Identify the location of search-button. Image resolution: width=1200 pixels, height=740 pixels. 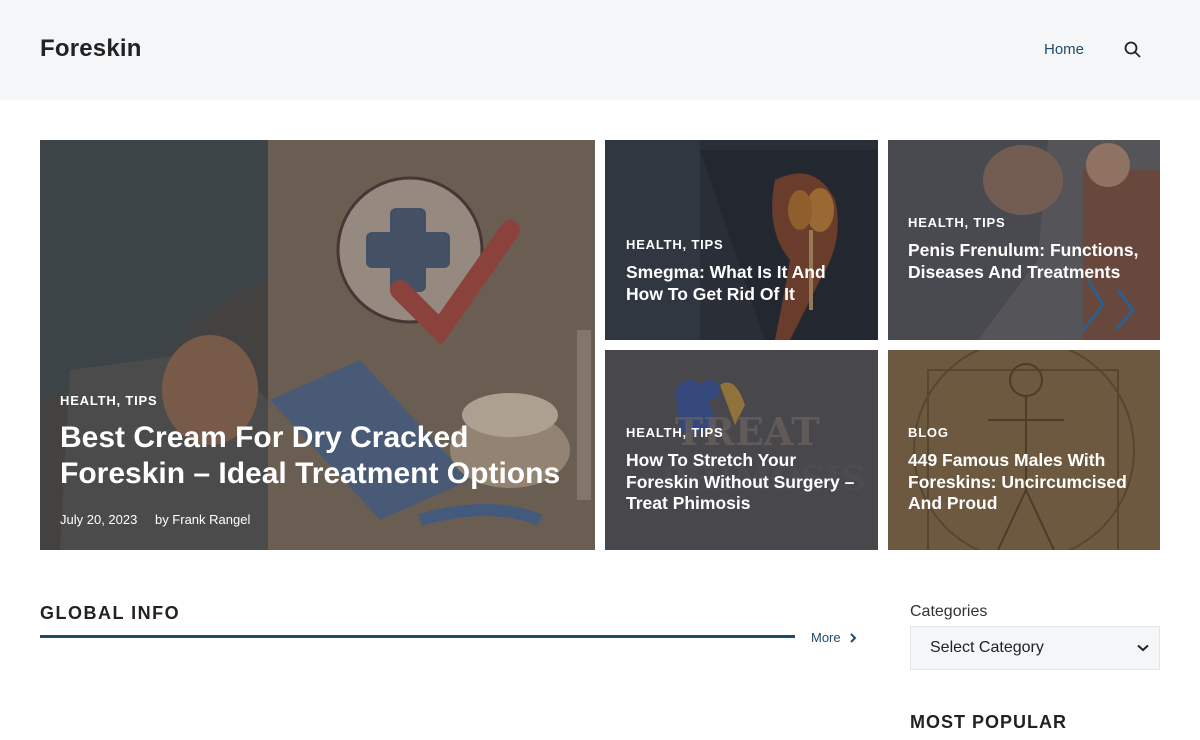
(1133, 50).